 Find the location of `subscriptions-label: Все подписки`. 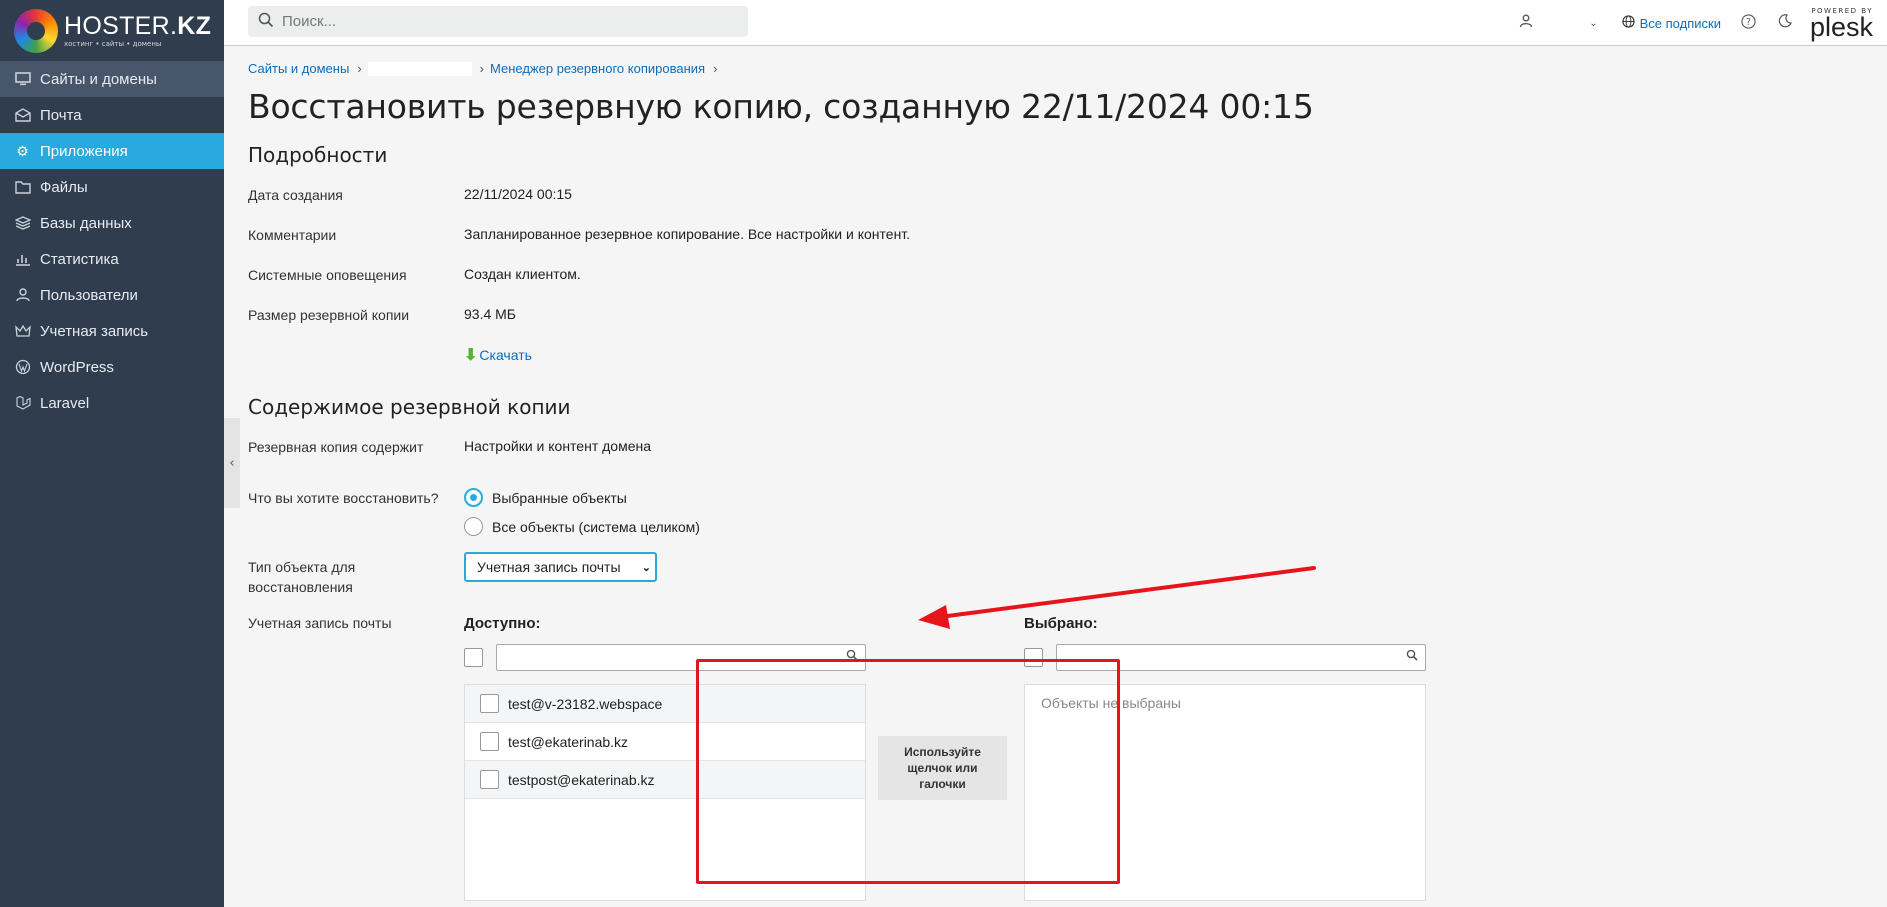

subscriptions-label: Все подписки is located at coordinates (1680, 23).